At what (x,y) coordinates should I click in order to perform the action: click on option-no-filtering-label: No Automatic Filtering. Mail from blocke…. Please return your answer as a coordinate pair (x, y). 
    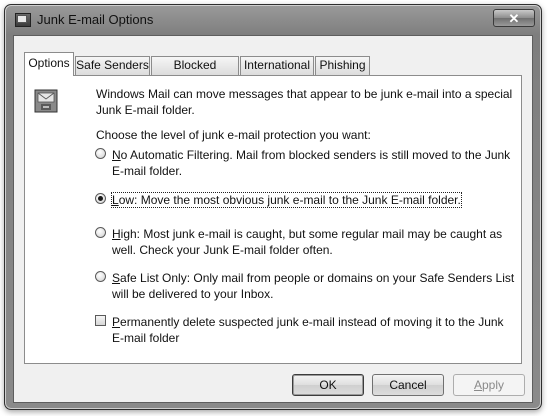
    Looking at the image, I should click on (311, 163).